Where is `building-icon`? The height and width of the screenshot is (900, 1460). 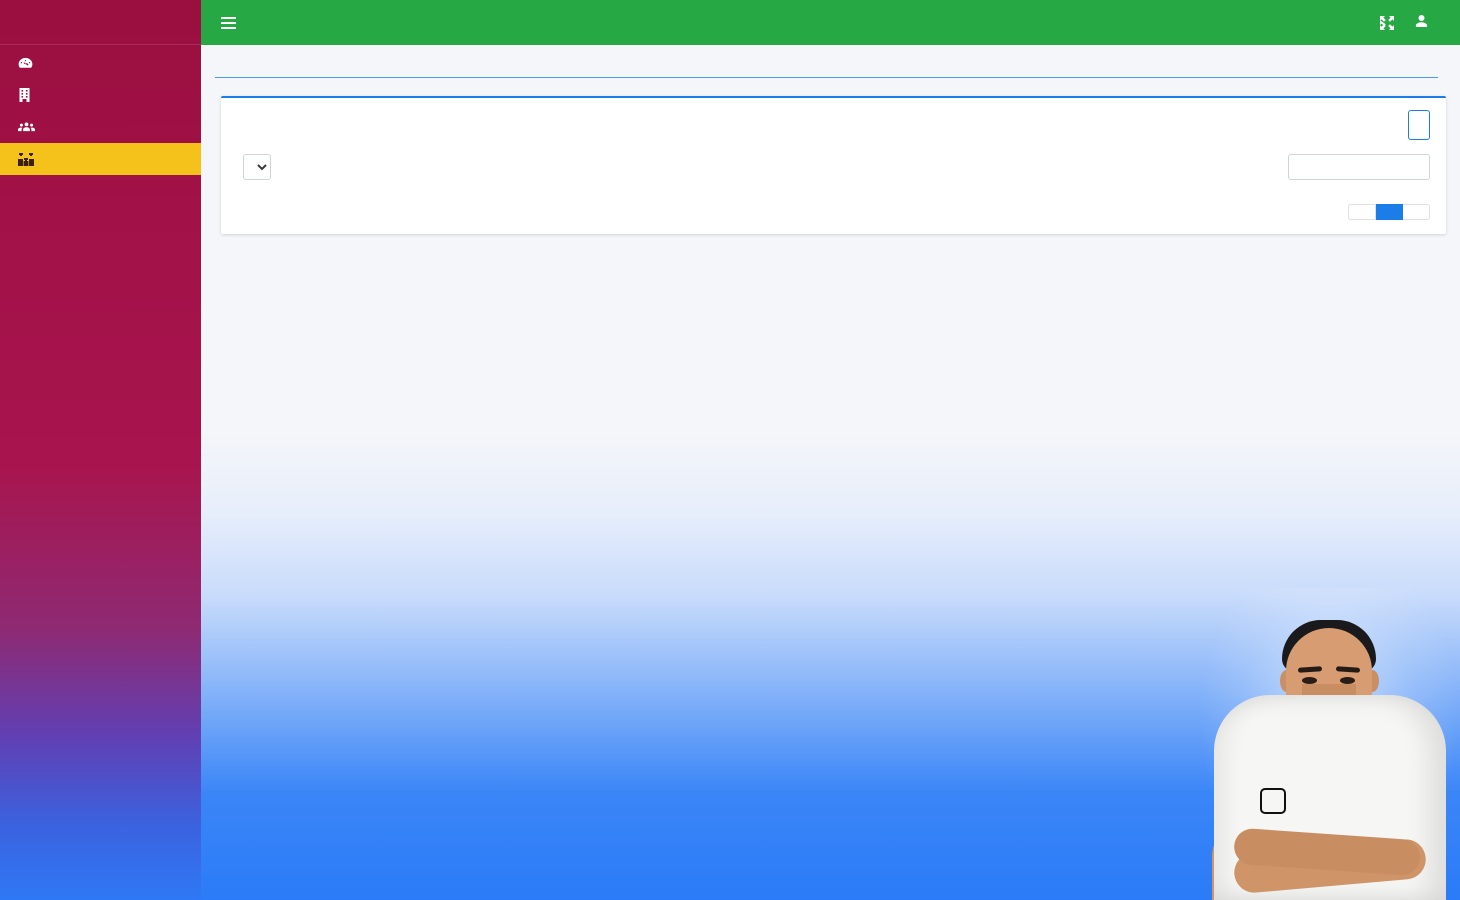
building-icon is located at coordinates (29, 95).